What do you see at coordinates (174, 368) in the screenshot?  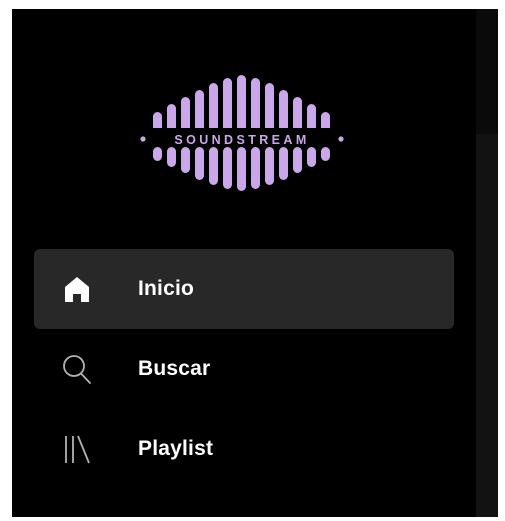 I see `nav-label-buscar: Buscar` at bounding box center [174, 368].